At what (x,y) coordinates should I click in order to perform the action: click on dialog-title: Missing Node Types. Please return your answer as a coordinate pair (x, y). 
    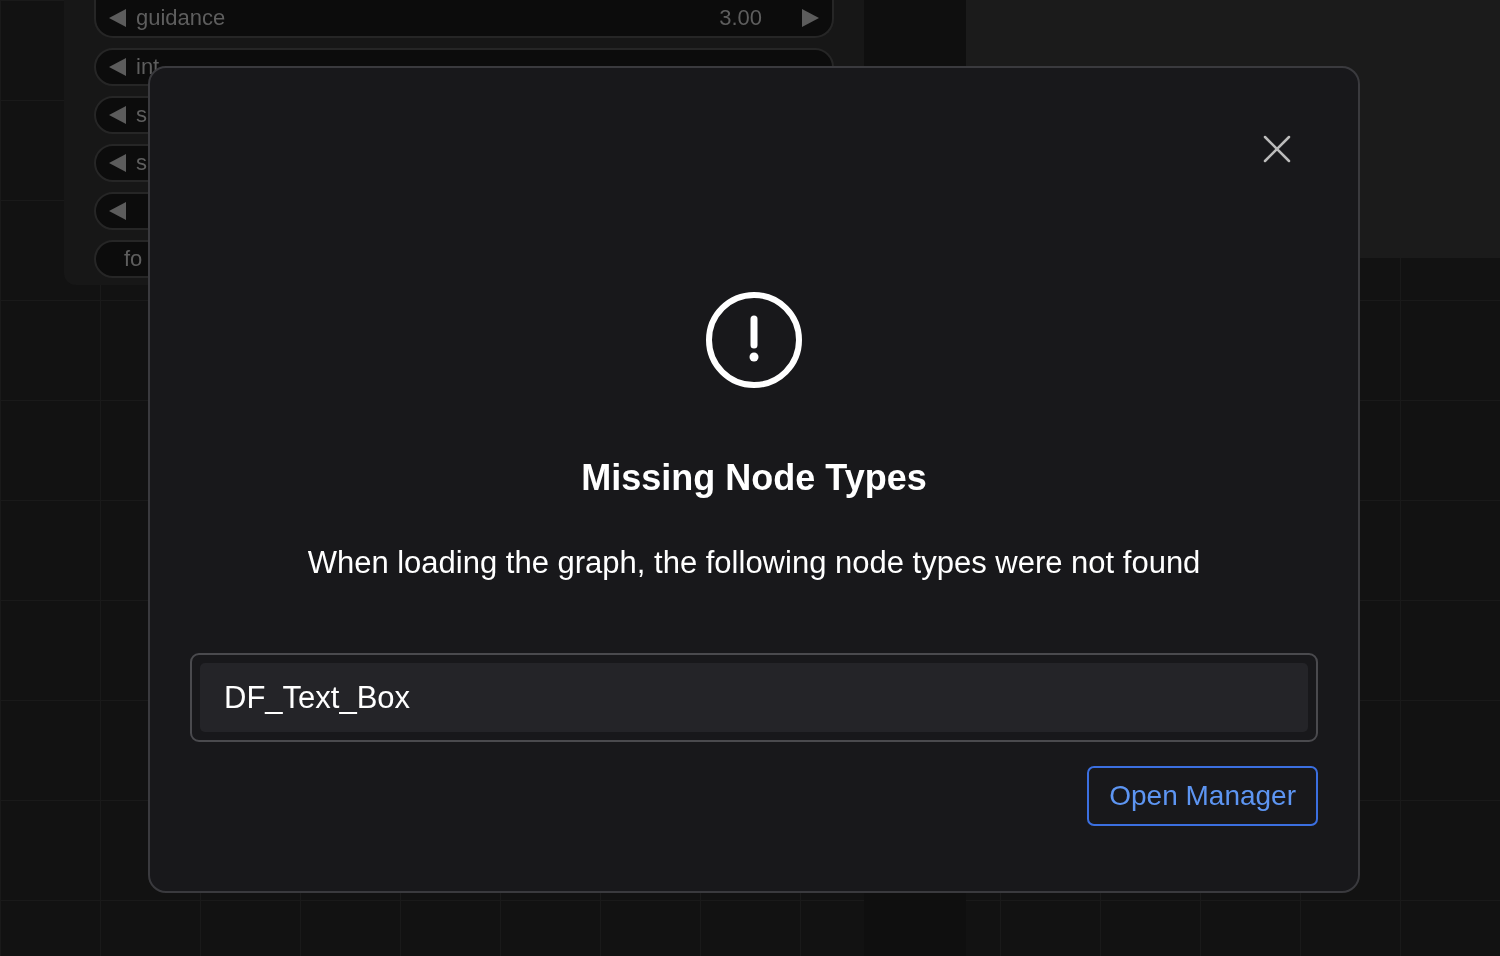
    Looking at the image, I should click on (754, 478).